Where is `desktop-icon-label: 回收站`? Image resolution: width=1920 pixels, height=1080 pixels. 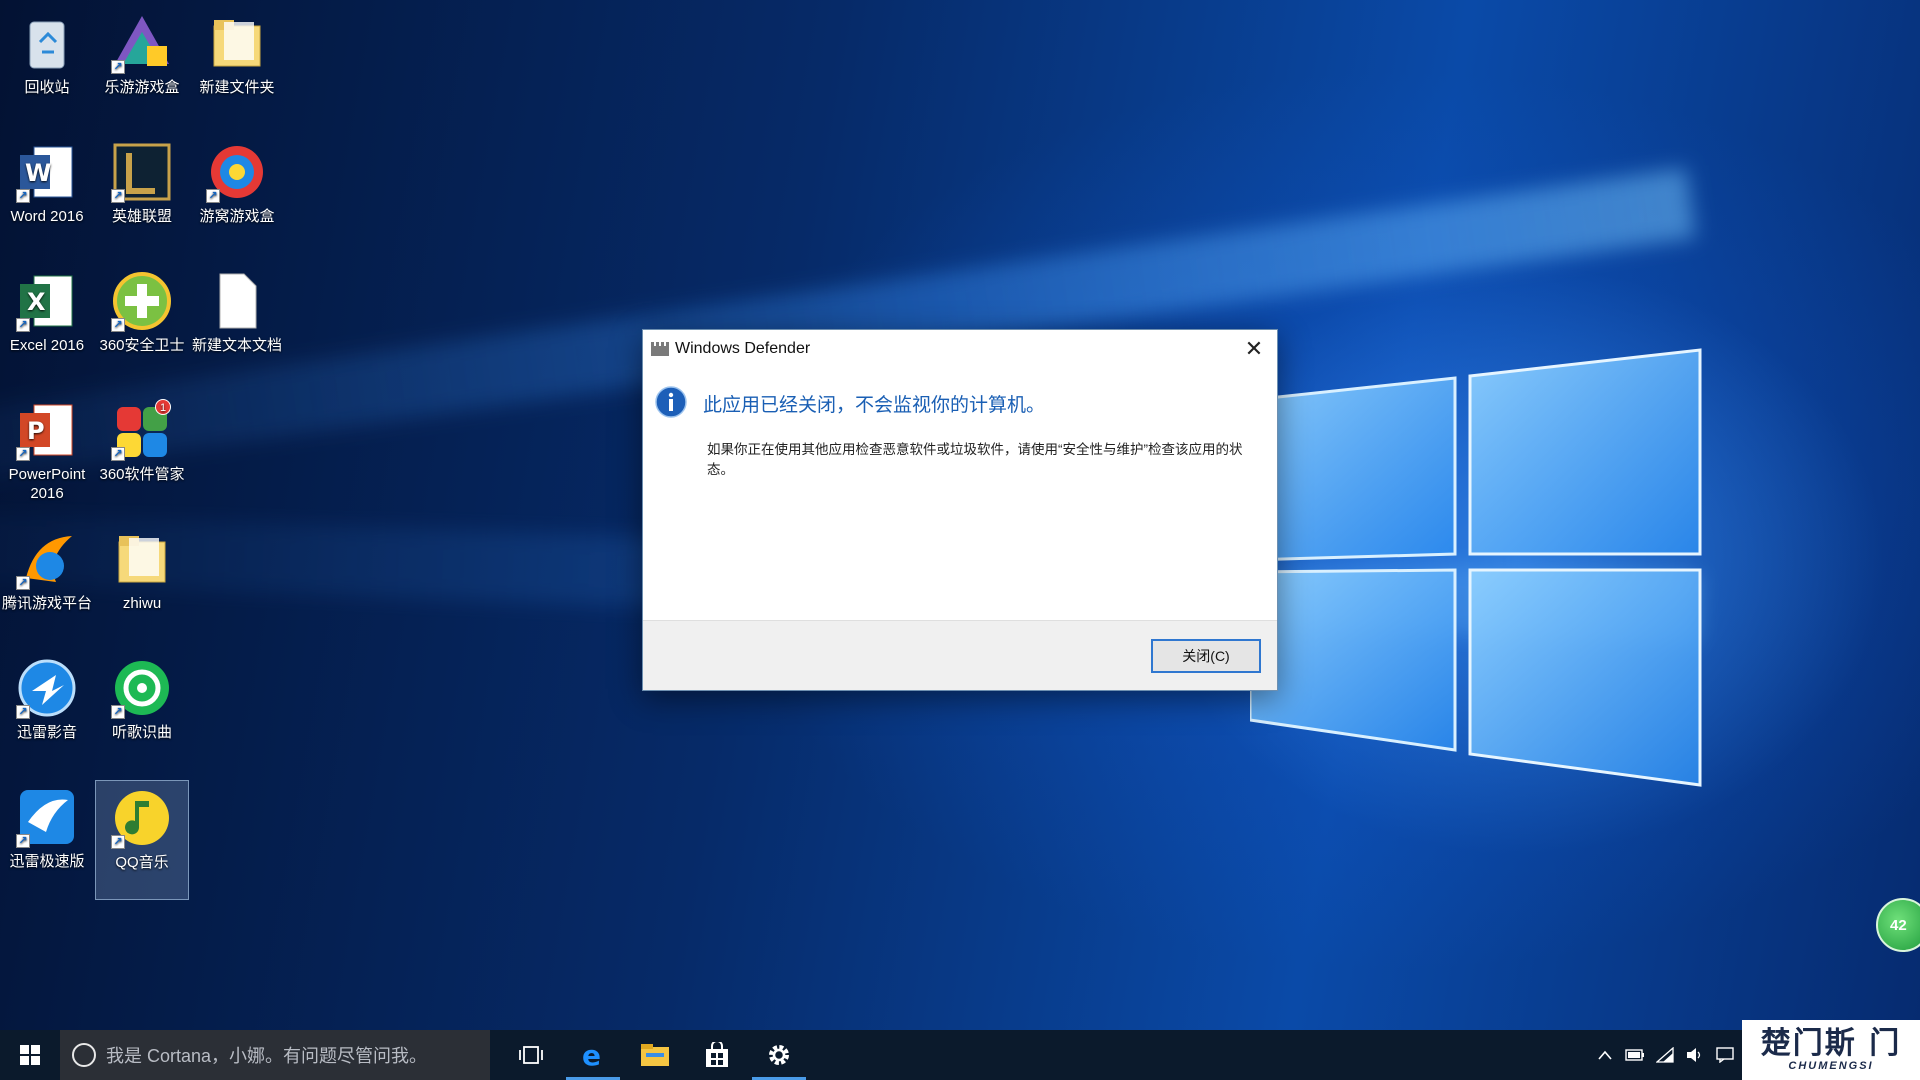
desktop-icon-label: 回收站 is located at coordinates (47, 87).